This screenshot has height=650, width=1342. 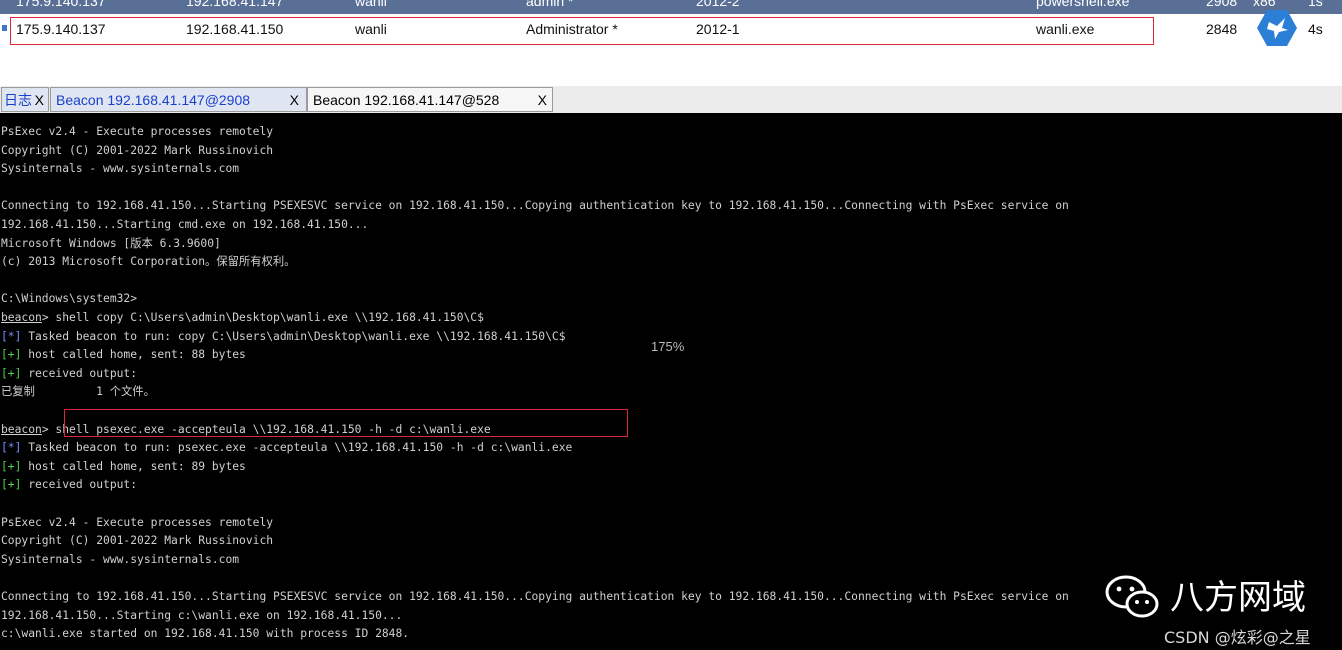 I want to click on tab-log: 日志 X, so click(x=25, y=99).